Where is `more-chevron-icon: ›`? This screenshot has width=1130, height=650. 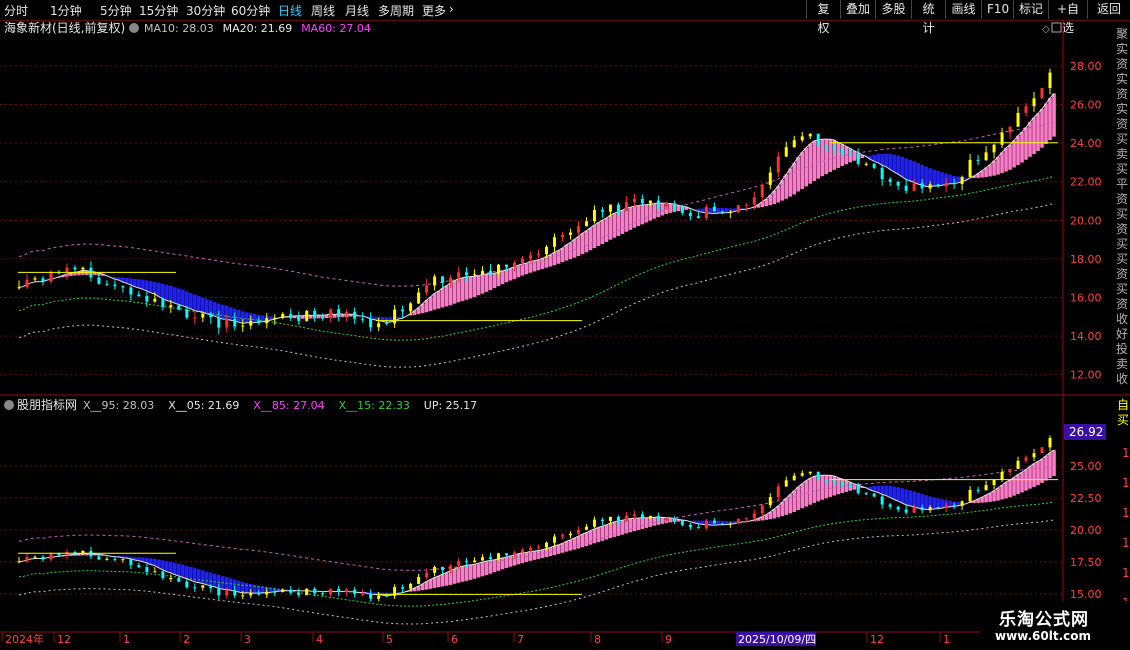
more-chevron-icon: › is located at coordinates (451, 9).